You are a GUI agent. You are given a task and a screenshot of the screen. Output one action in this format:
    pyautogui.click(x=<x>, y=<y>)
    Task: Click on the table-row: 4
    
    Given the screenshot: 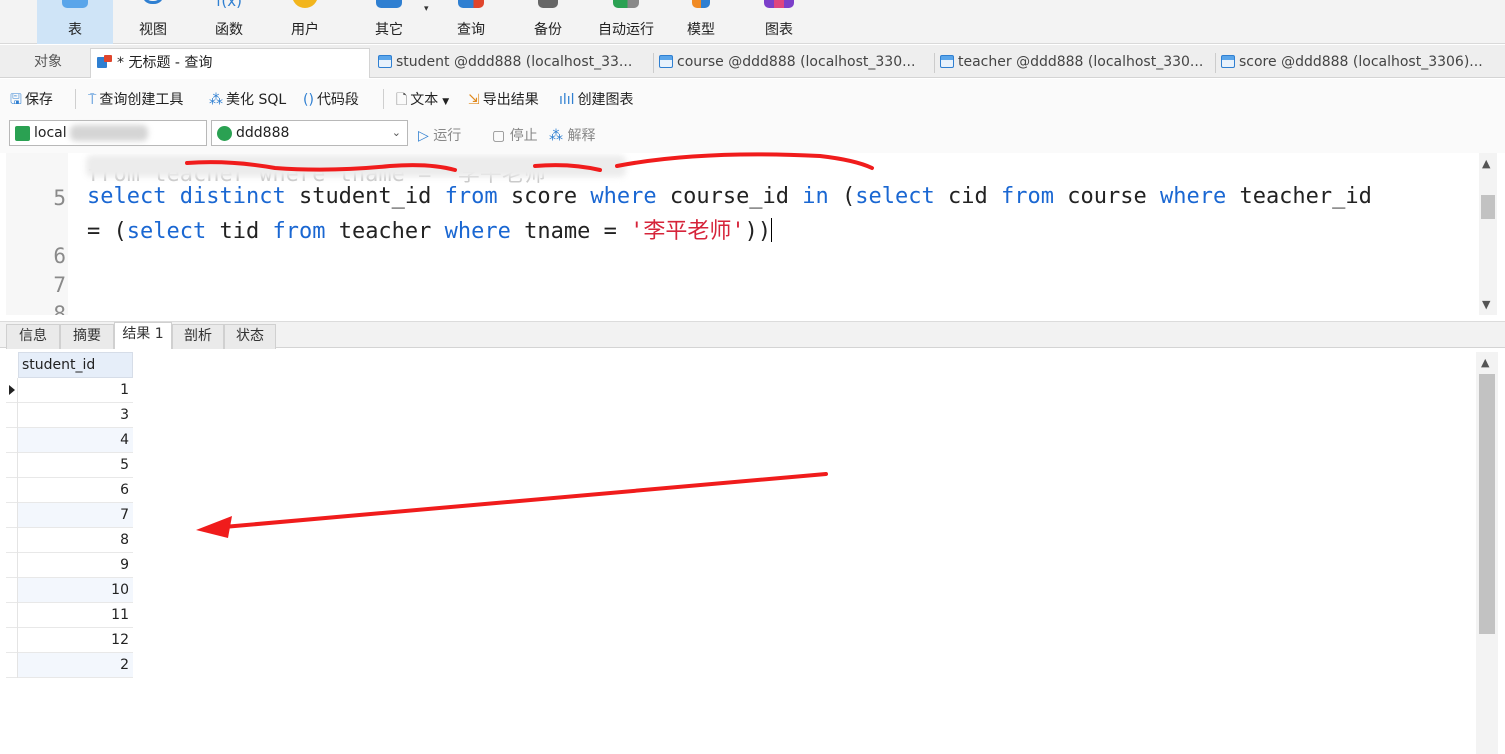 What is the action you would take?
    pyautogui.click(x=69, y=440)
    